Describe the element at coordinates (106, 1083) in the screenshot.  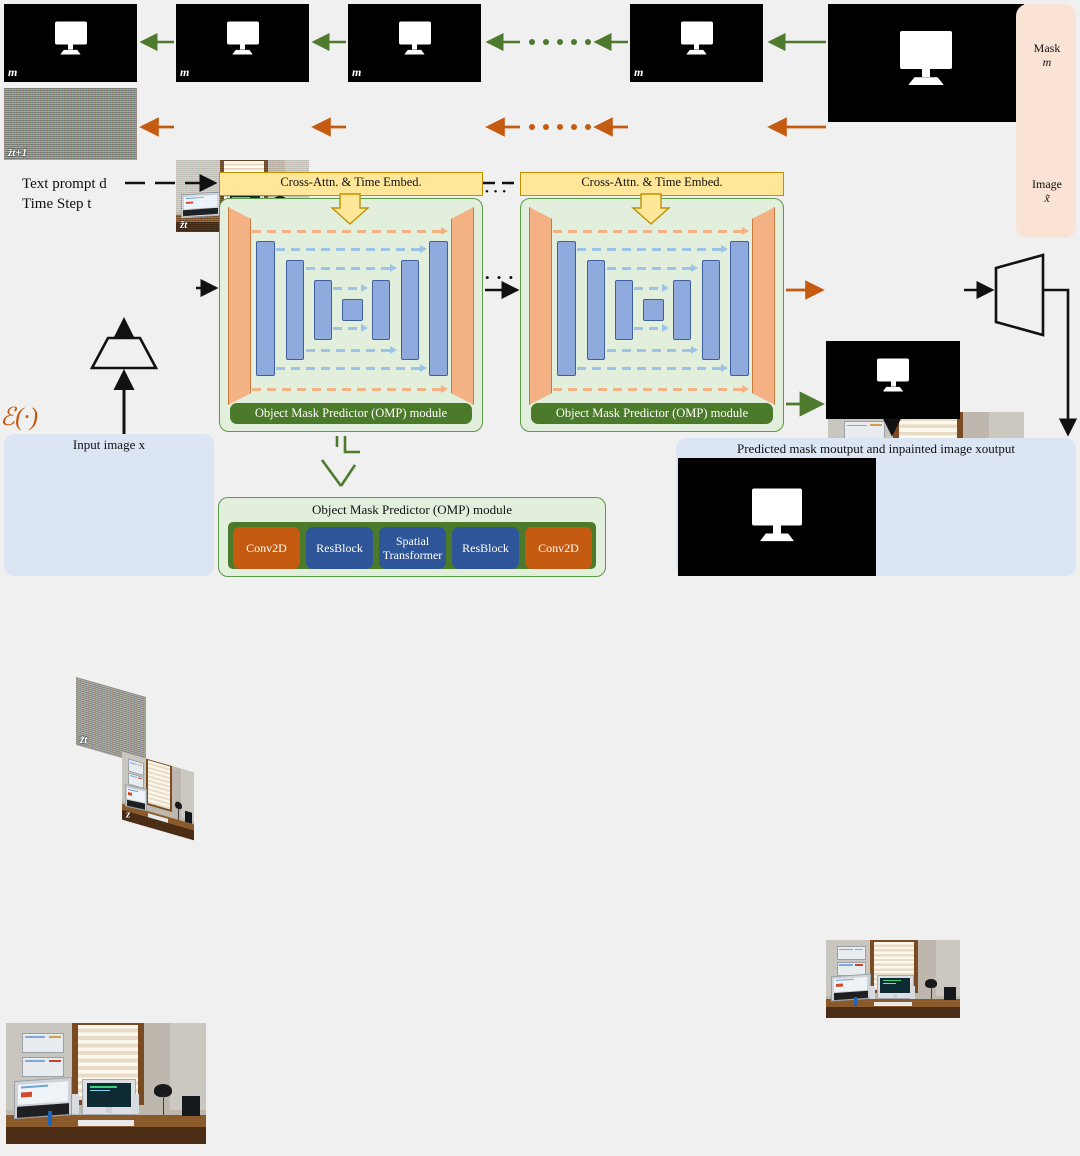
I see `input-image-photo` at that location.